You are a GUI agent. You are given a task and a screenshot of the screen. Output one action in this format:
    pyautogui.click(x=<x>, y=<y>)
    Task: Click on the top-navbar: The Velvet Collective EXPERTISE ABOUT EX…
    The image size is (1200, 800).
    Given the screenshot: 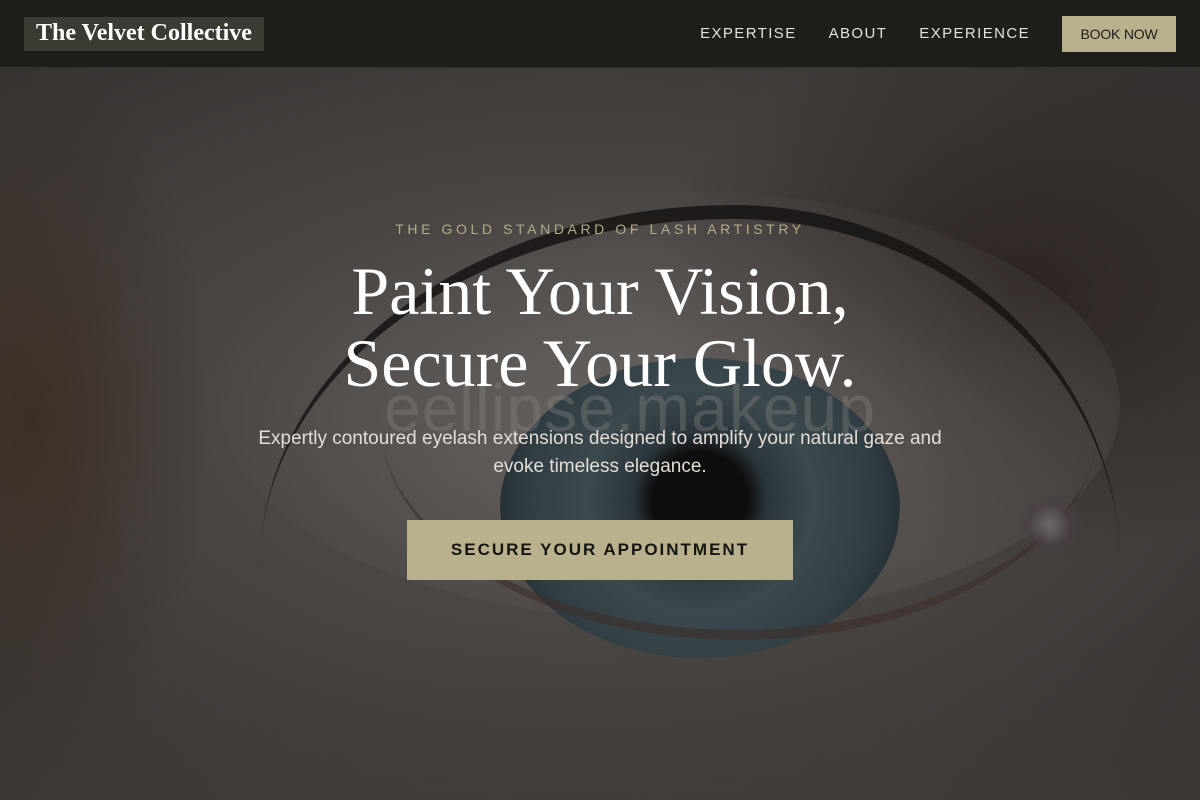 What is the action you would take?
    pyautogui.click(x=600, y=34)
    